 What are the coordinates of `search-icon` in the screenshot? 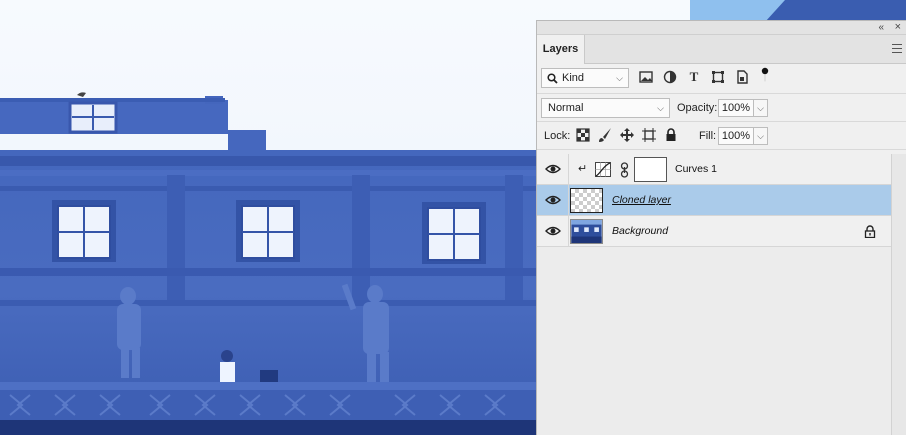 It's located at (552, 78).